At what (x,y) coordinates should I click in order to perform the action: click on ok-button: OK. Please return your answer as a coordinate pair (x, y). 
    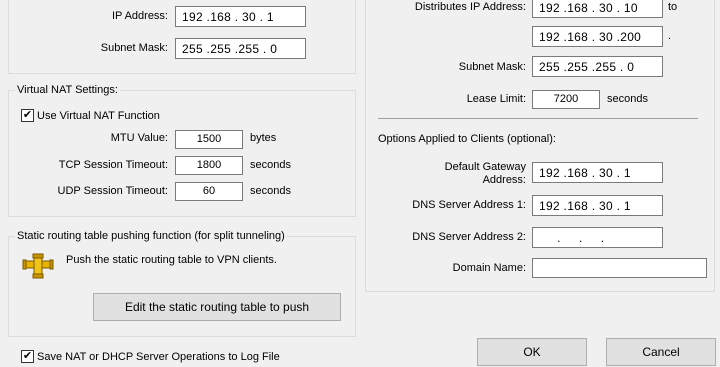
    Looking at the image, I should click on (532, 352).